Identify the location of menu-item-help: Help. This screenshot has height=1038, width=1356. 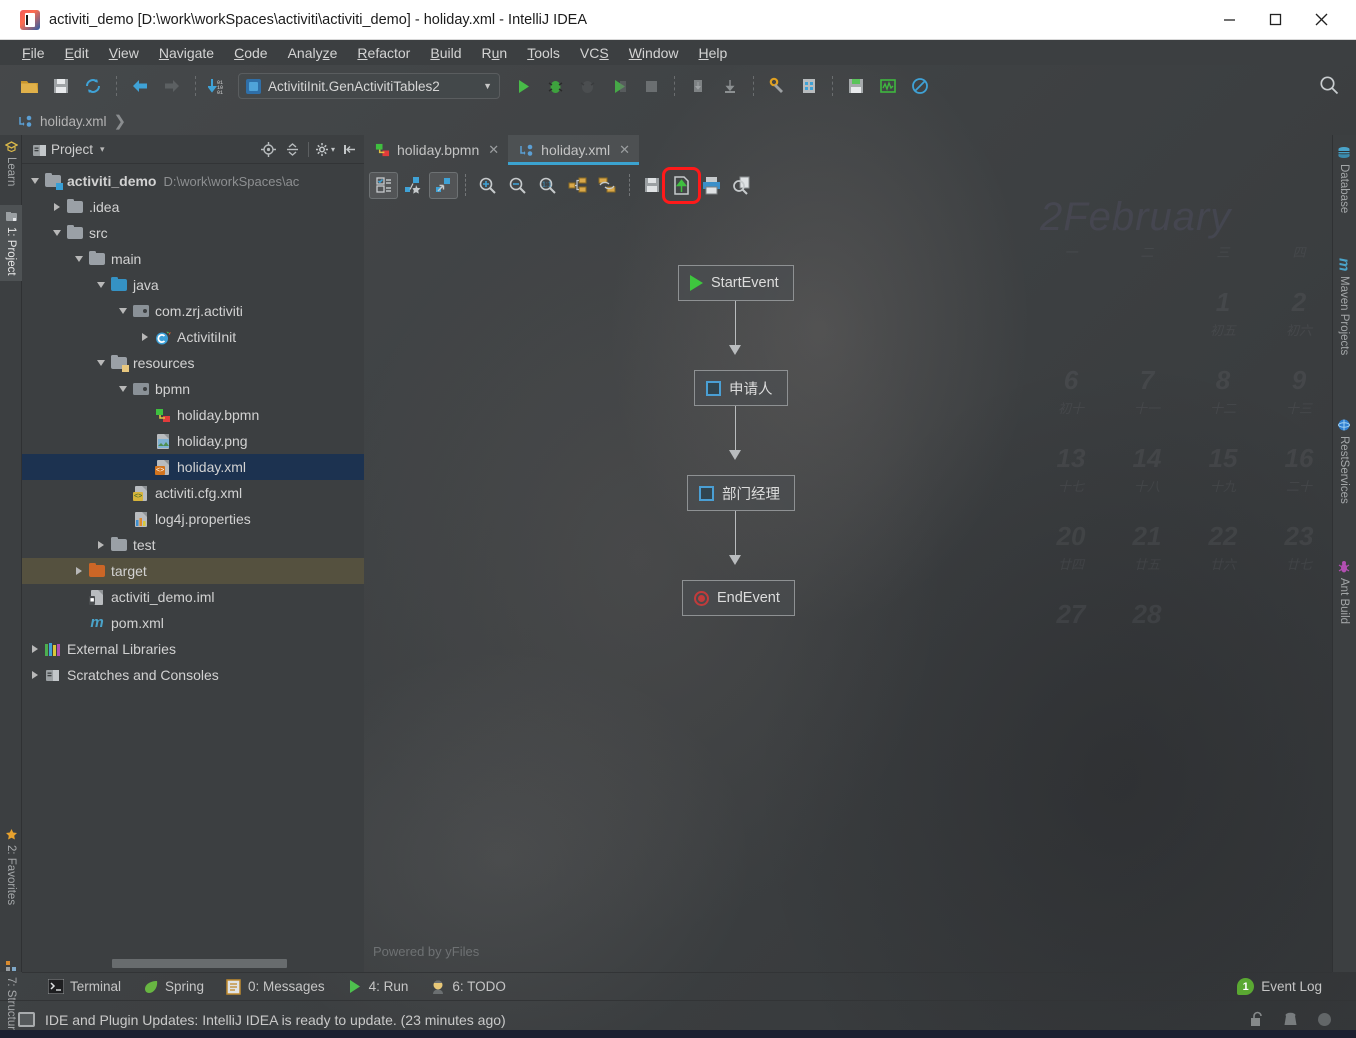
(713, 53).